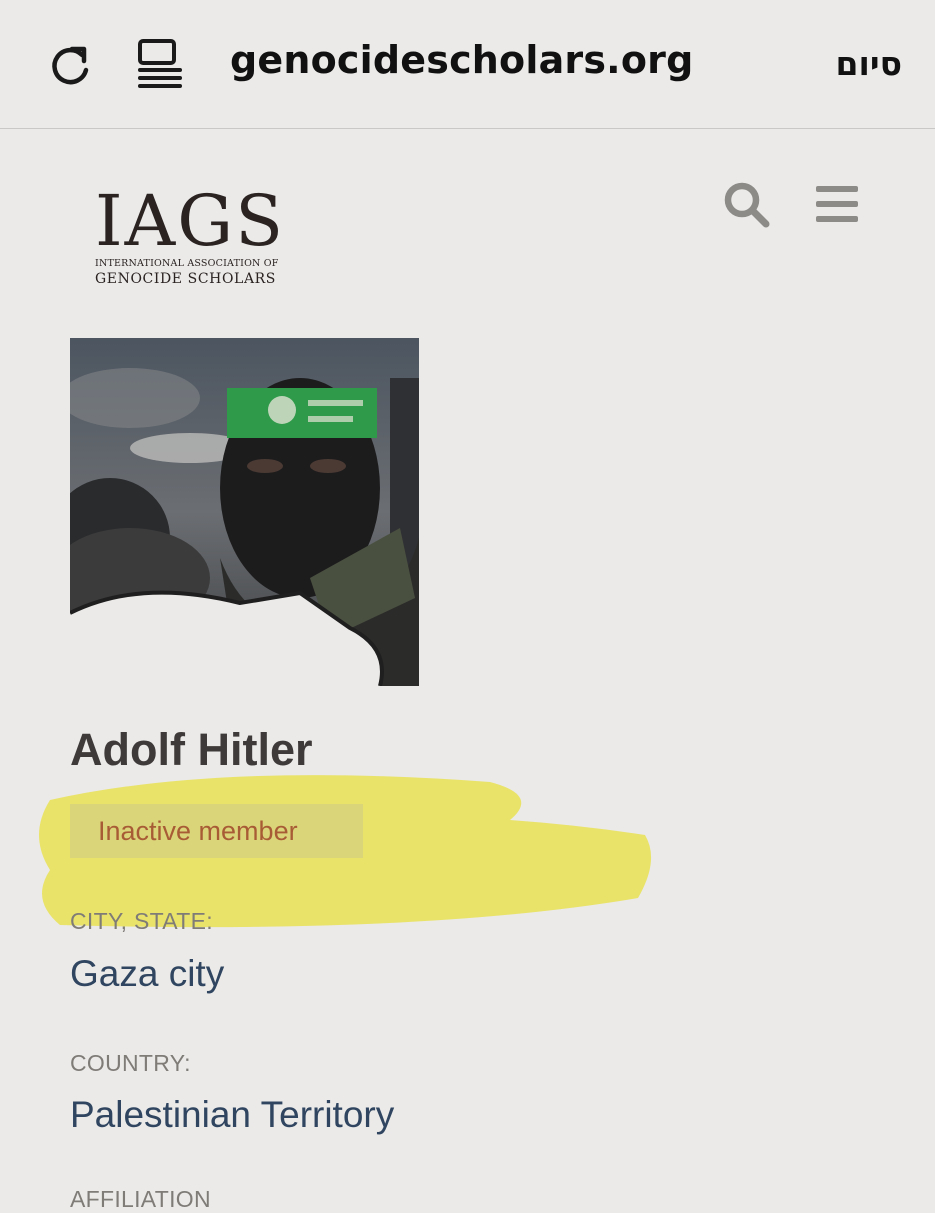 The image size is (935, 1213). What do you see at coordinates (130, 1063) in the screenshot?
I see `country-label: COUNTRY:` at bounding box center [130, 1063].